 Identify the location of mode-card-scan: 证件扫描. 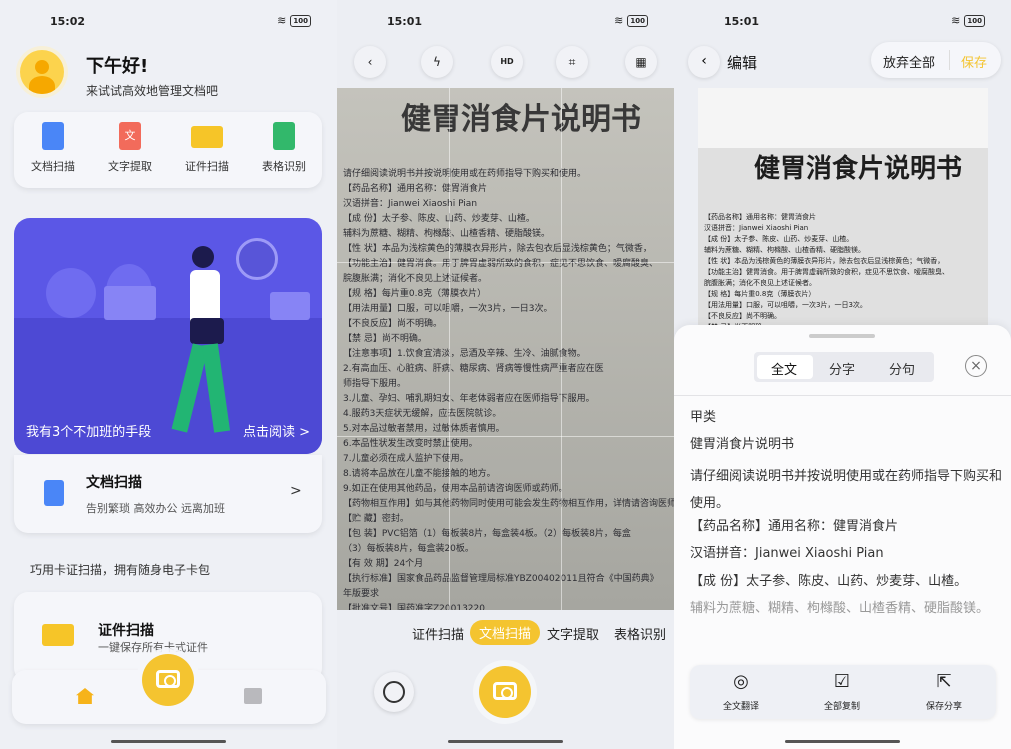
(438, 633).